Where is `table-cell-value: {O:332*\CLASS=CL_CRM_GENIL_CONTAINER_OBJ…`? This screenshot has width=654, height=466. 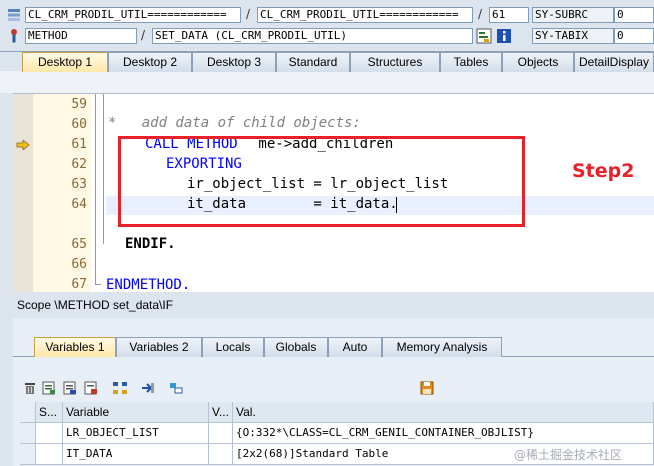 table-cell-value: {O:332*\CLASS=CL_CRM_GENIL_CONTAINER_OBJ… is located at coordinates (443, 433).